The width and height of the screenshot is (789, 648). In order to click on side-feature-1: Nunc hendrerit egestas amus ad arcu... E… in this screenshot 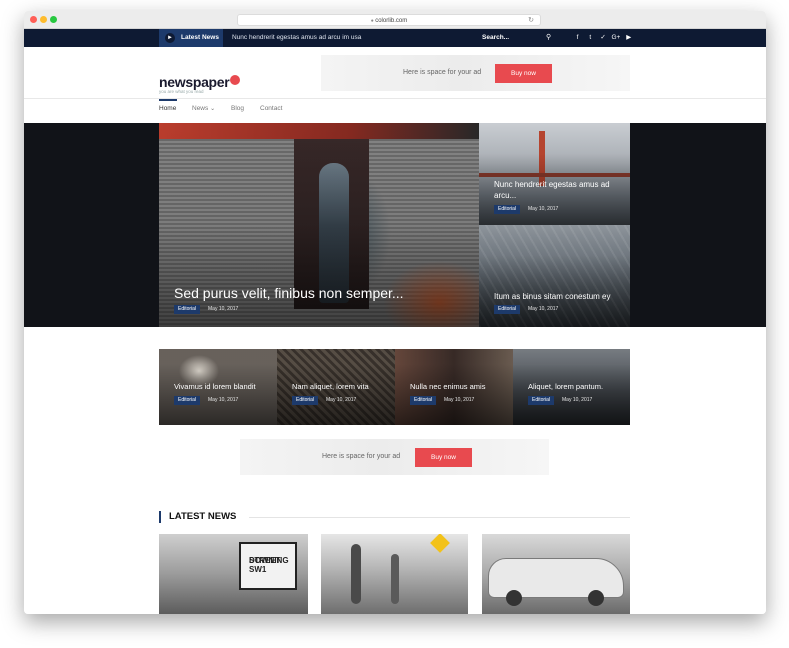, I will do `click(554, 174)`.